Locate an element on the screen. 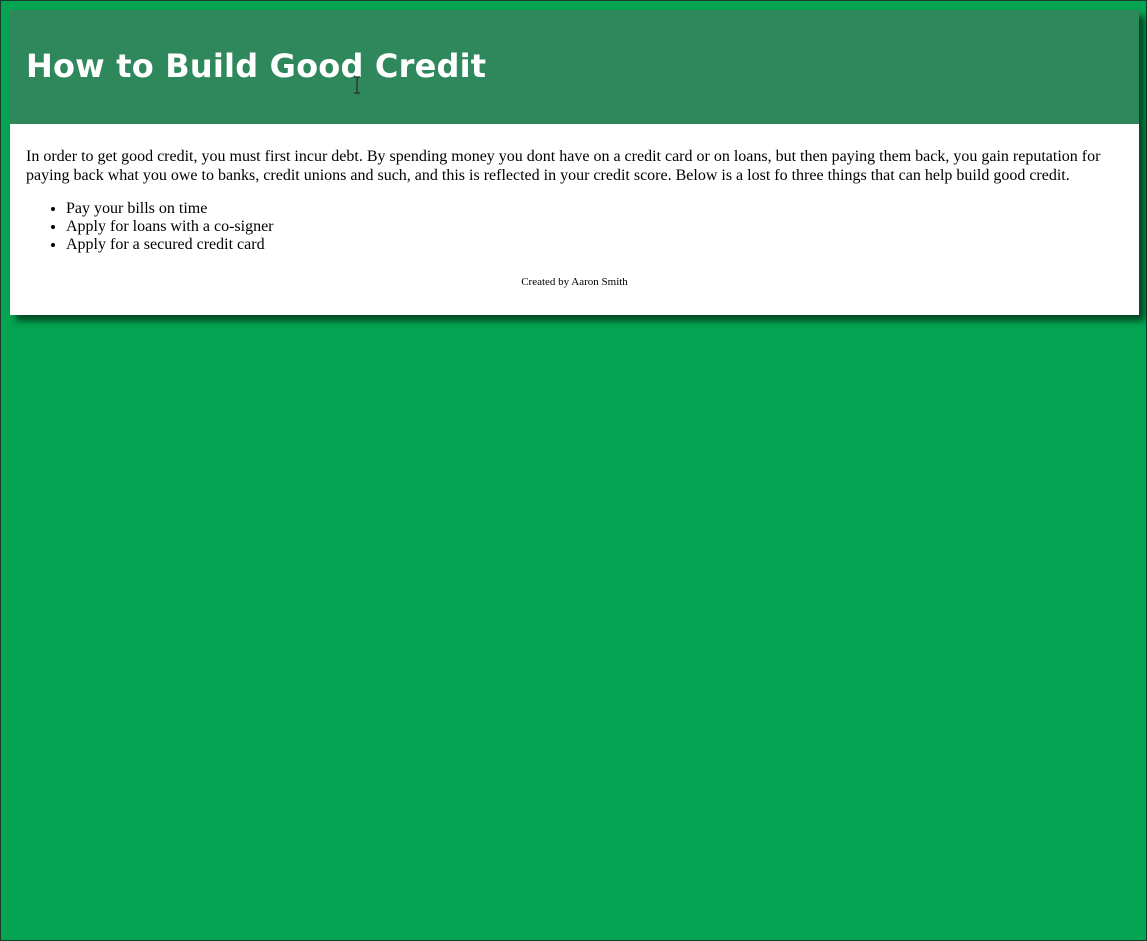 This screenshot has height=941, width=1147. author-credit: Created by Aaron Smith is located at coordinates (574, 282).